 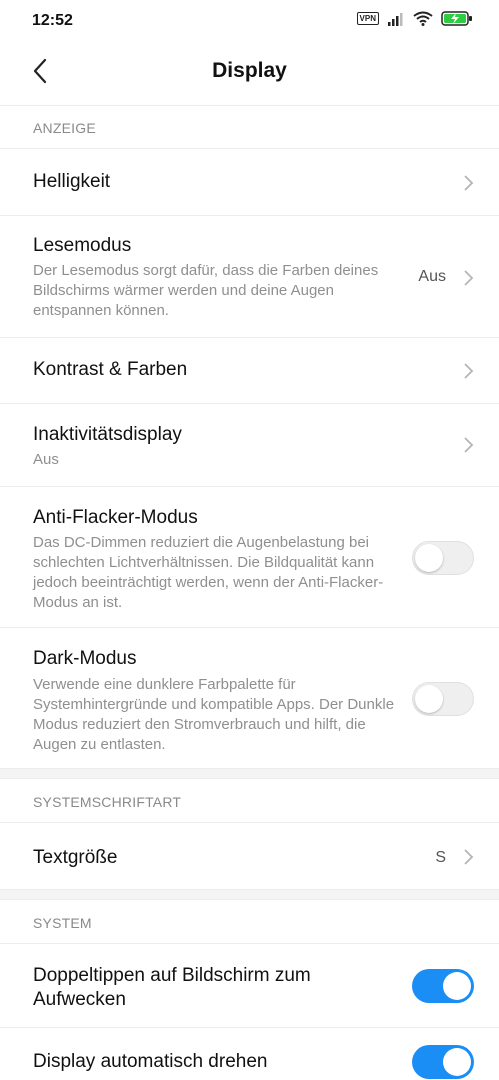 I want to click on item-title: Kontrast & Farben, so click(x=110, y=369).